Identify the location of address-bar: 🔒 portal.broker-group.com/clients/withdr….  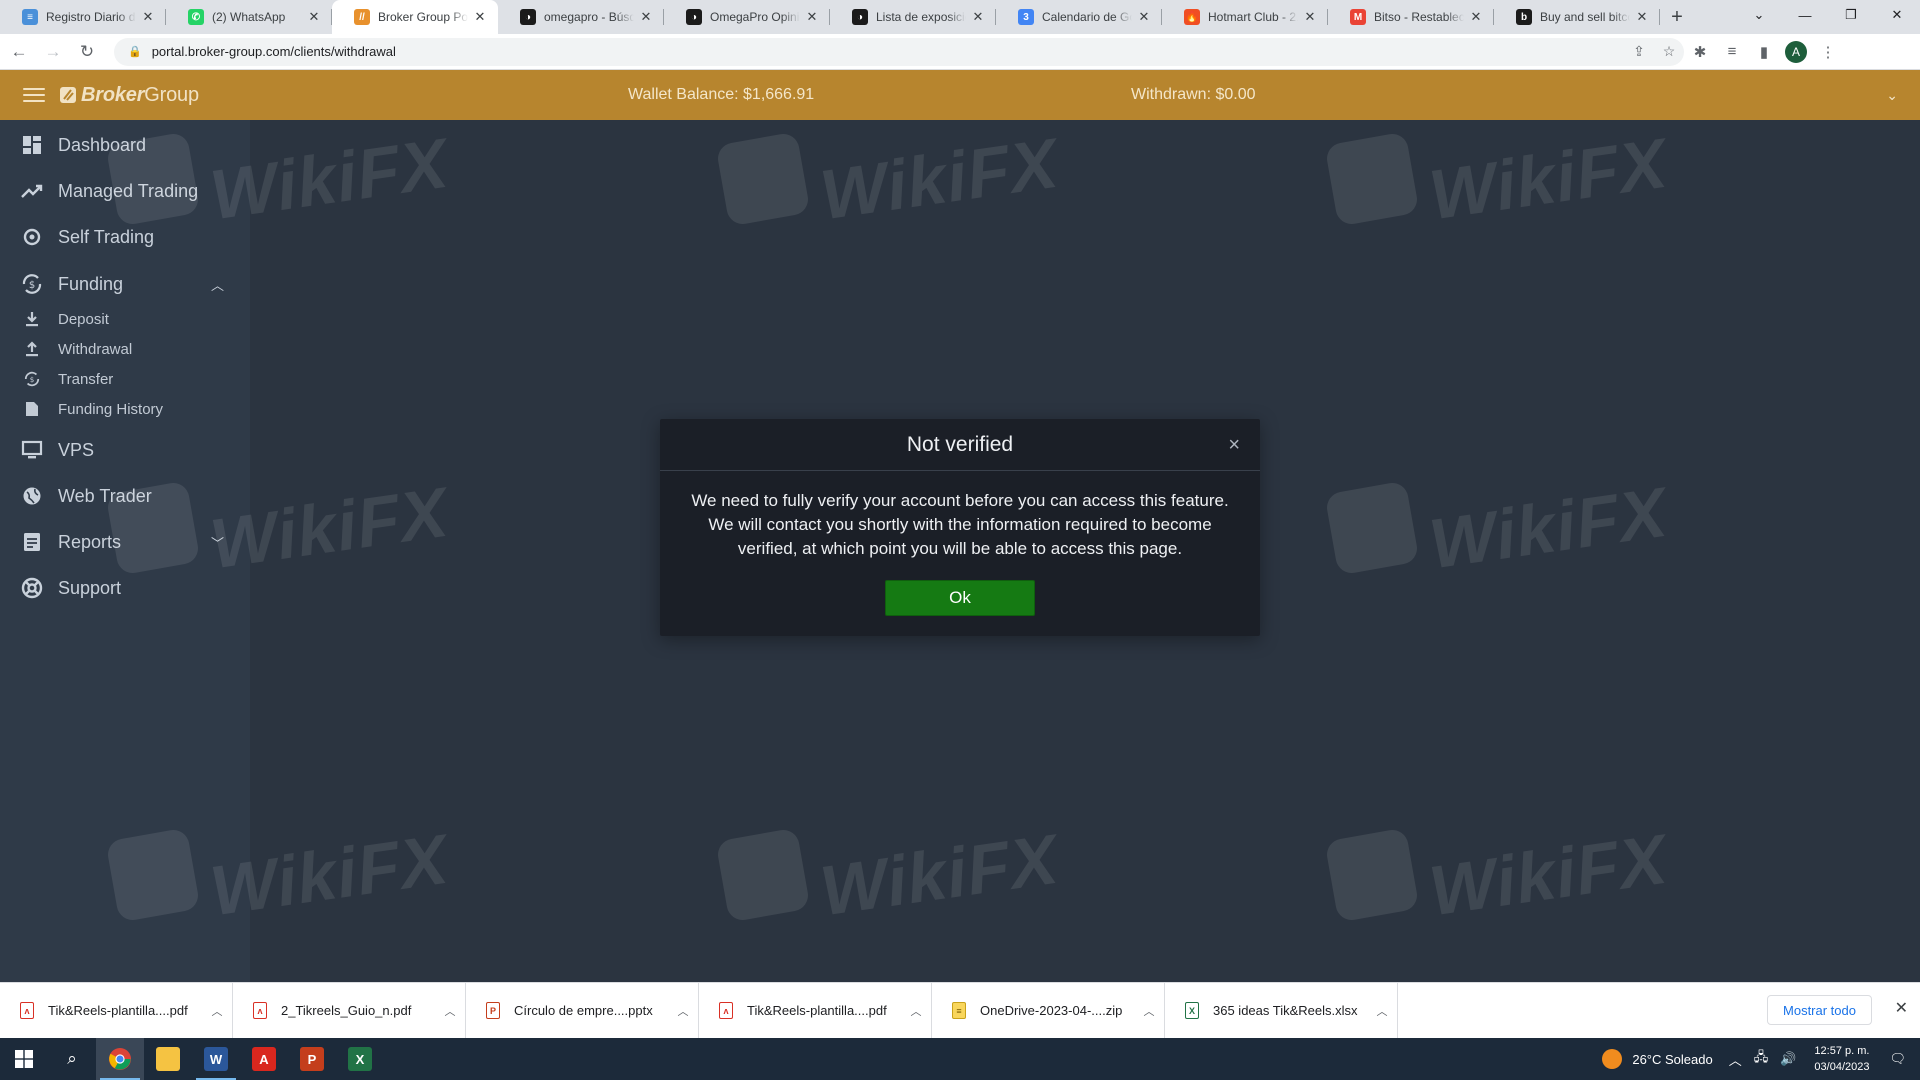
(899, 51).